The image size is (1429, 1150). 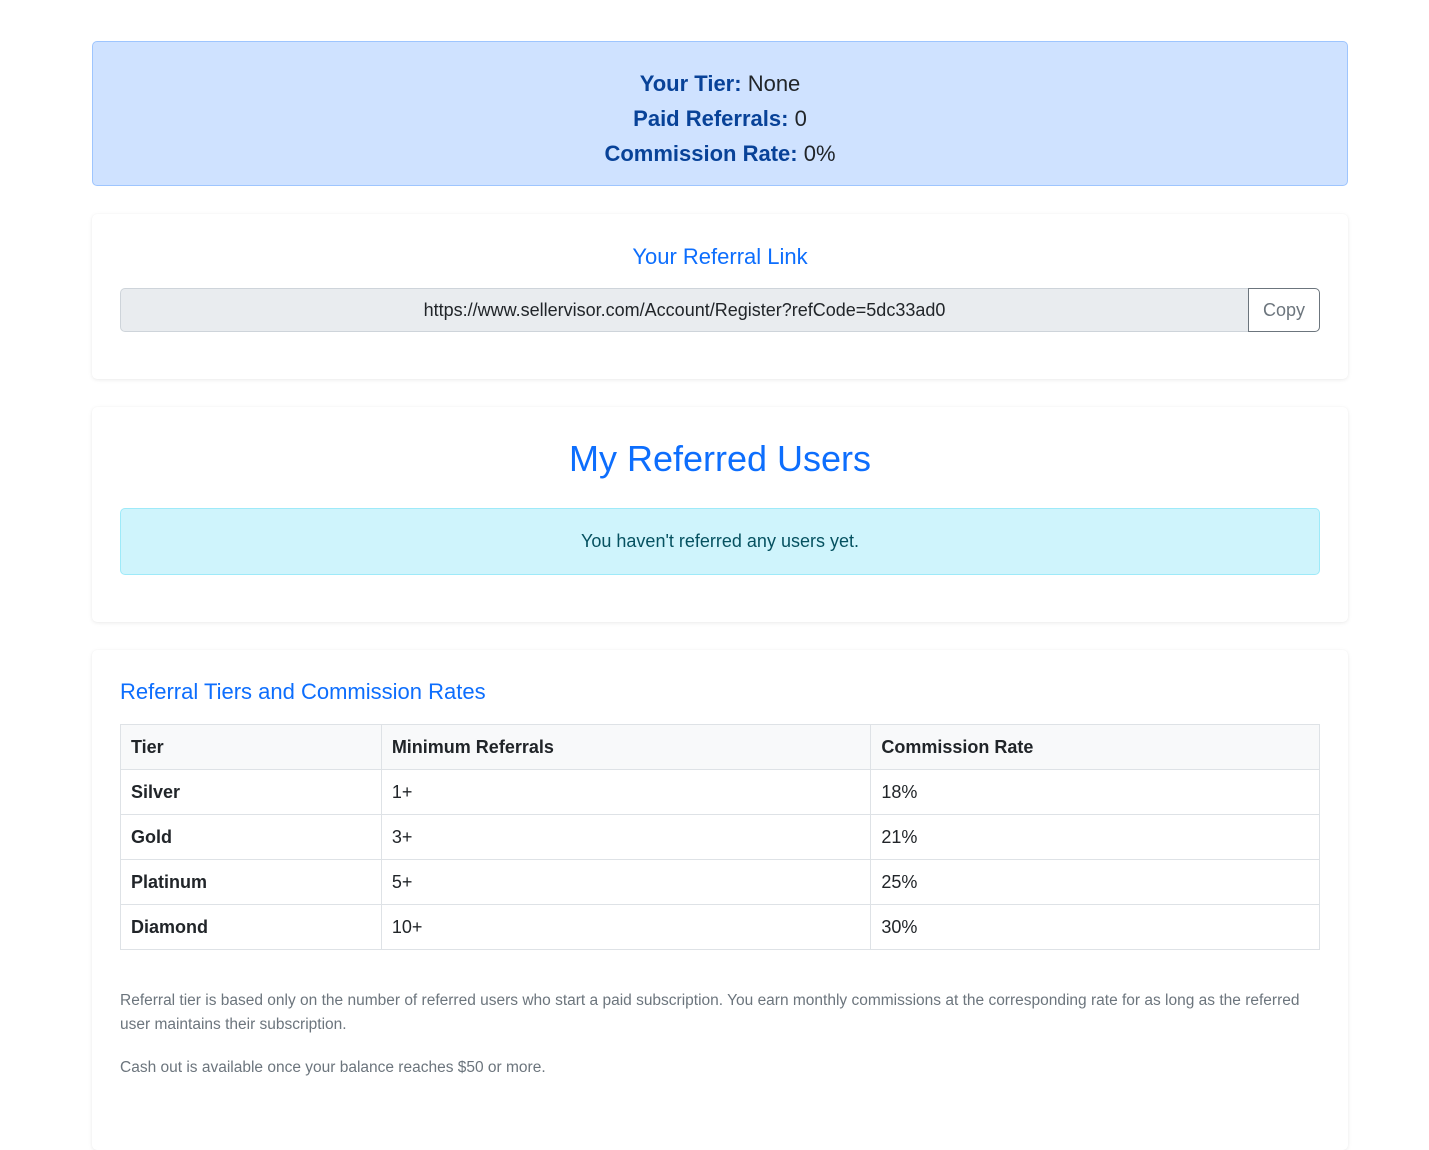 What do you see at coordinates (701, 153) in the screenshot?
I see `commission-rate-label: Commission Rate:` at bounding box center [701, 153].